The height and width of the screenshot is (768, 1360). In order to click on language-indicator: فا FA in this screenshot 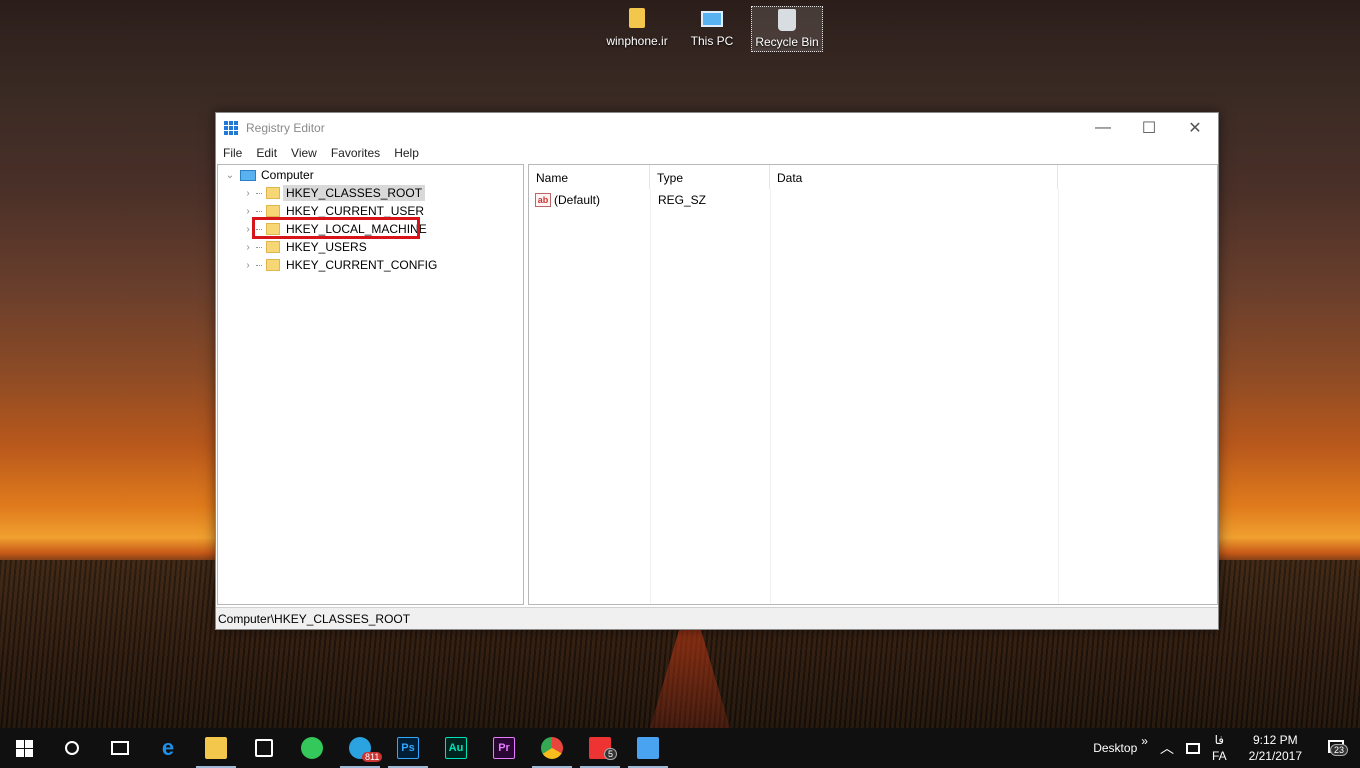, I will do `click(1219, 748)`.